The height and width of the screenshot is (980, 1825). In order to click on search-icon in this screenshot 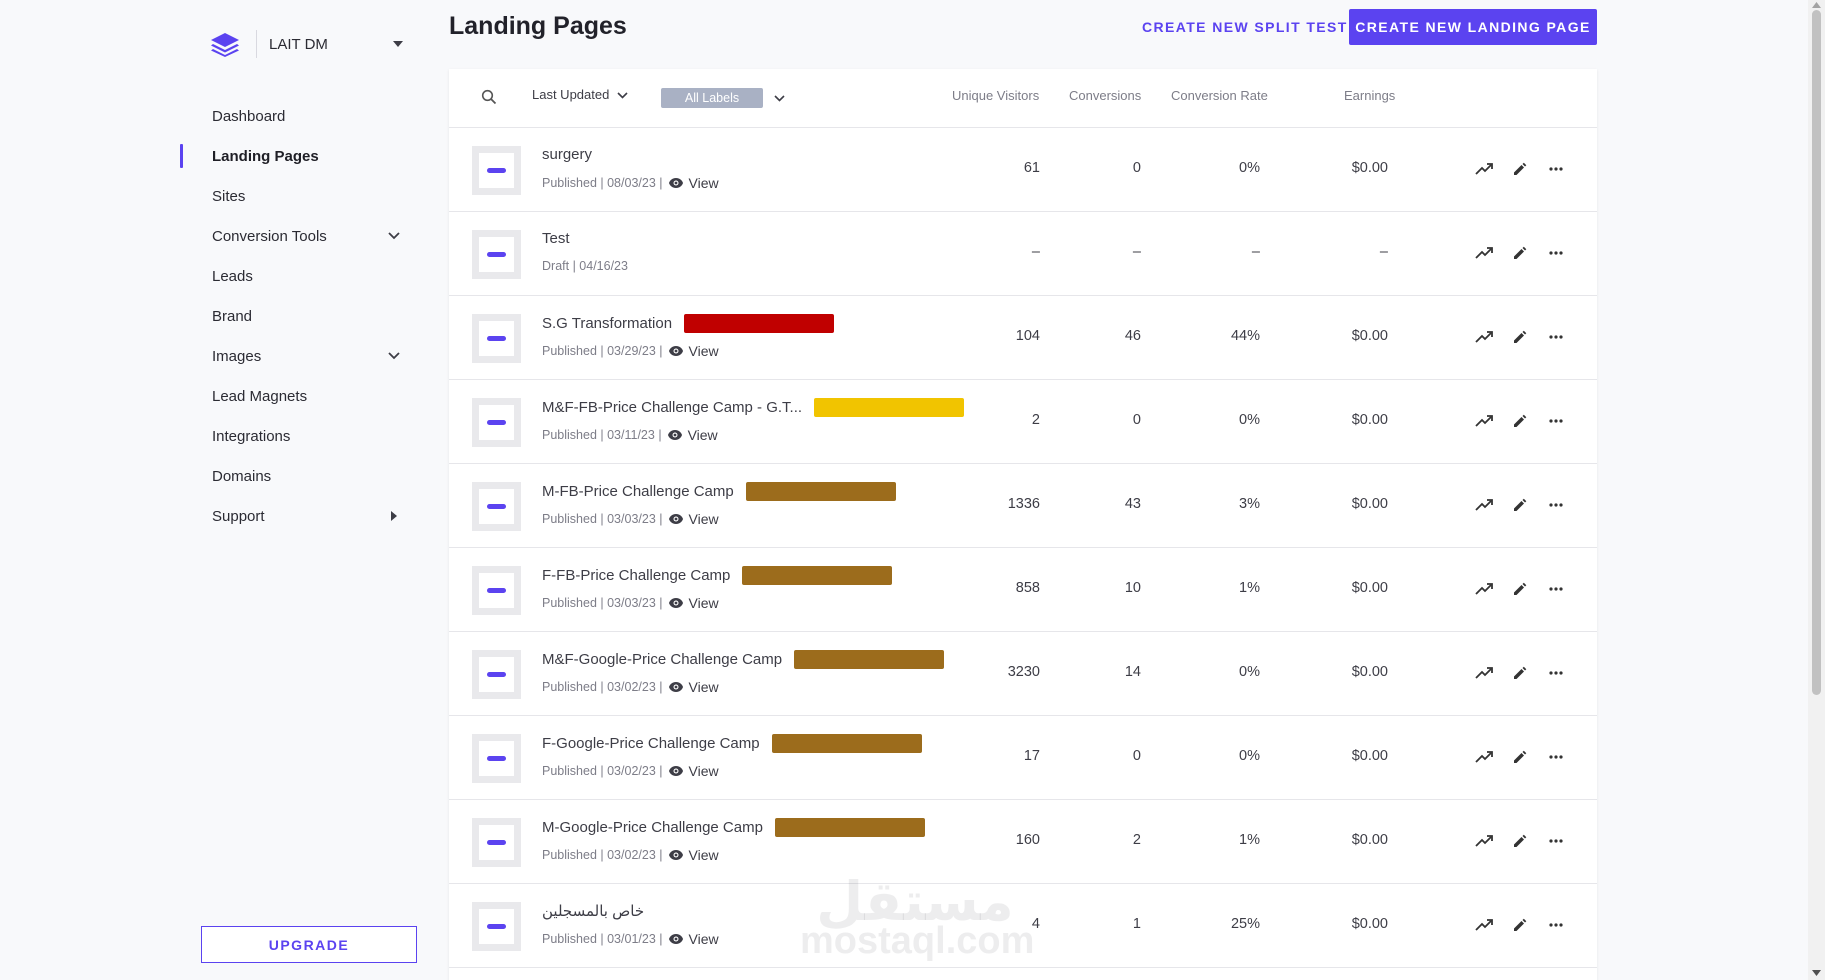, I will do `click(490, 98)`.